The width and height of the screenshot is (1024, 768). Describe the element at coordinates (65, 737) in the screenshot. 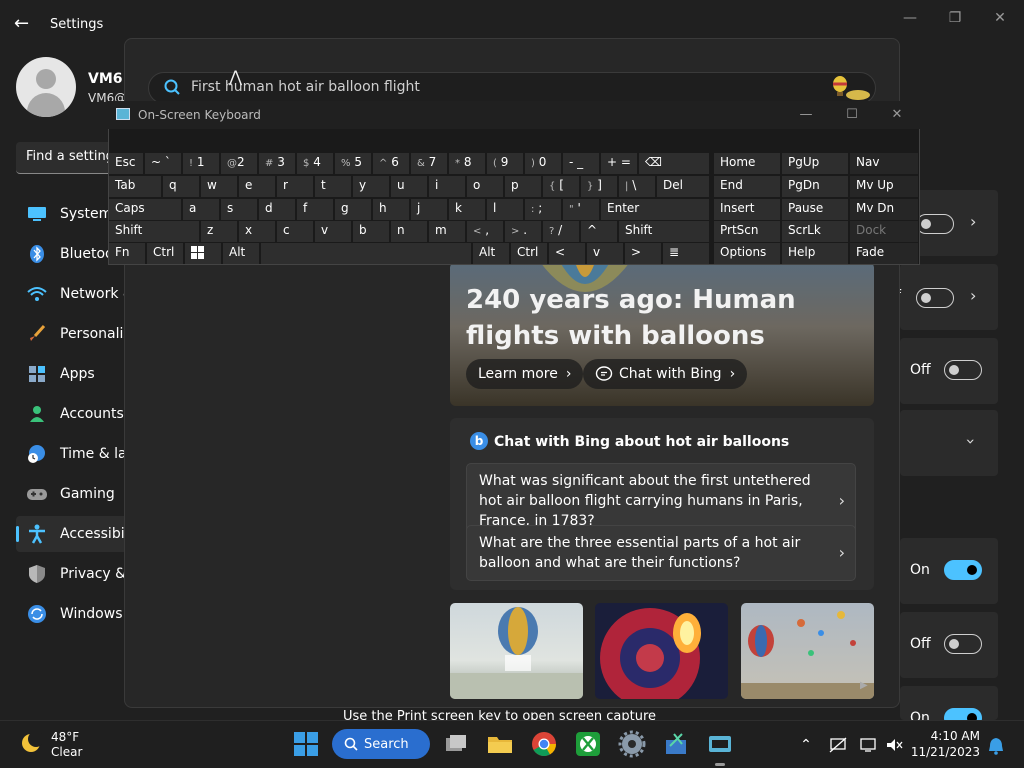

I see `weather-temperature: 48°F` at that location.